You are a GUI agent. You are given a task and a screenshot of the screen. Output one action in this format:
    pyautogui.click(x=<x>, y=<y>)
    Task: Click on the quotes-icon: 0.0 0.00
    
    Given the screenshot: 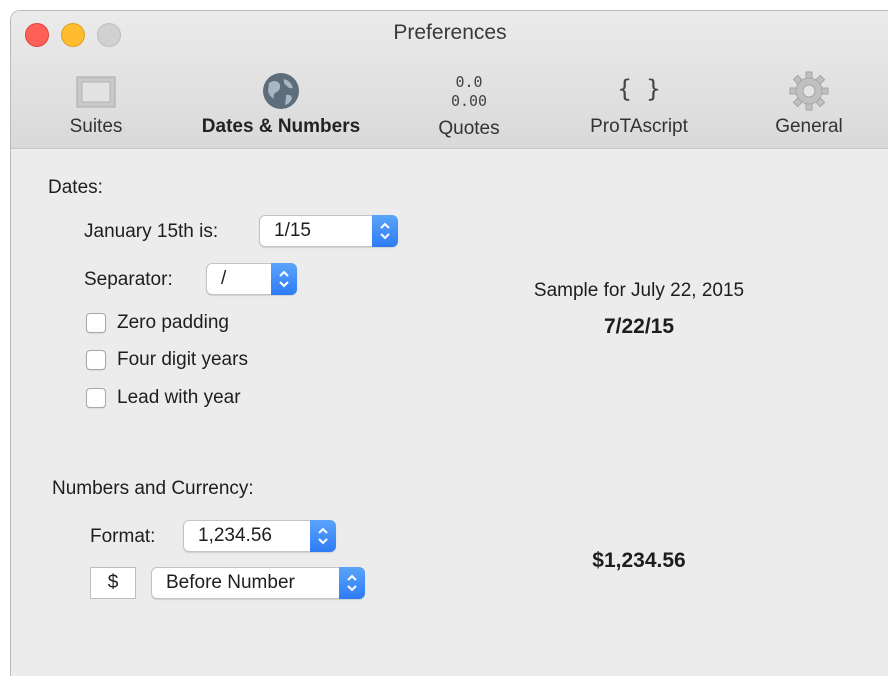 What is the action you would take?
    pyautogui.click(x=469, y=92)
    